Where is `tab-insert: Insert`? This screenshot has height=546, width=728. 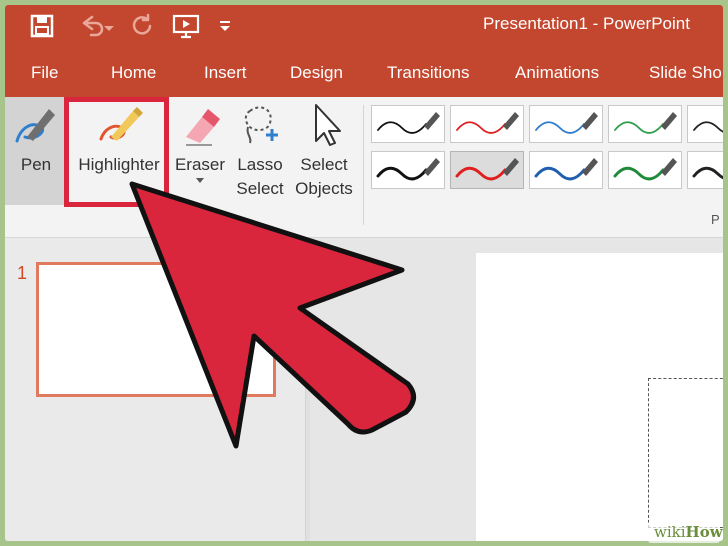
tab-insert: Insert is located at coordinates (225, 73).